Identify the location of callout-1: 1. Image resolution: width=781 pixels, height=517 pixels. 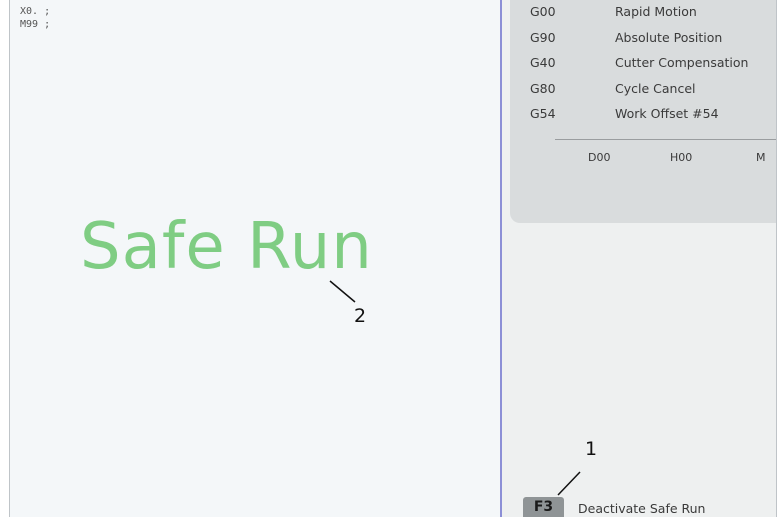
(591, 449).